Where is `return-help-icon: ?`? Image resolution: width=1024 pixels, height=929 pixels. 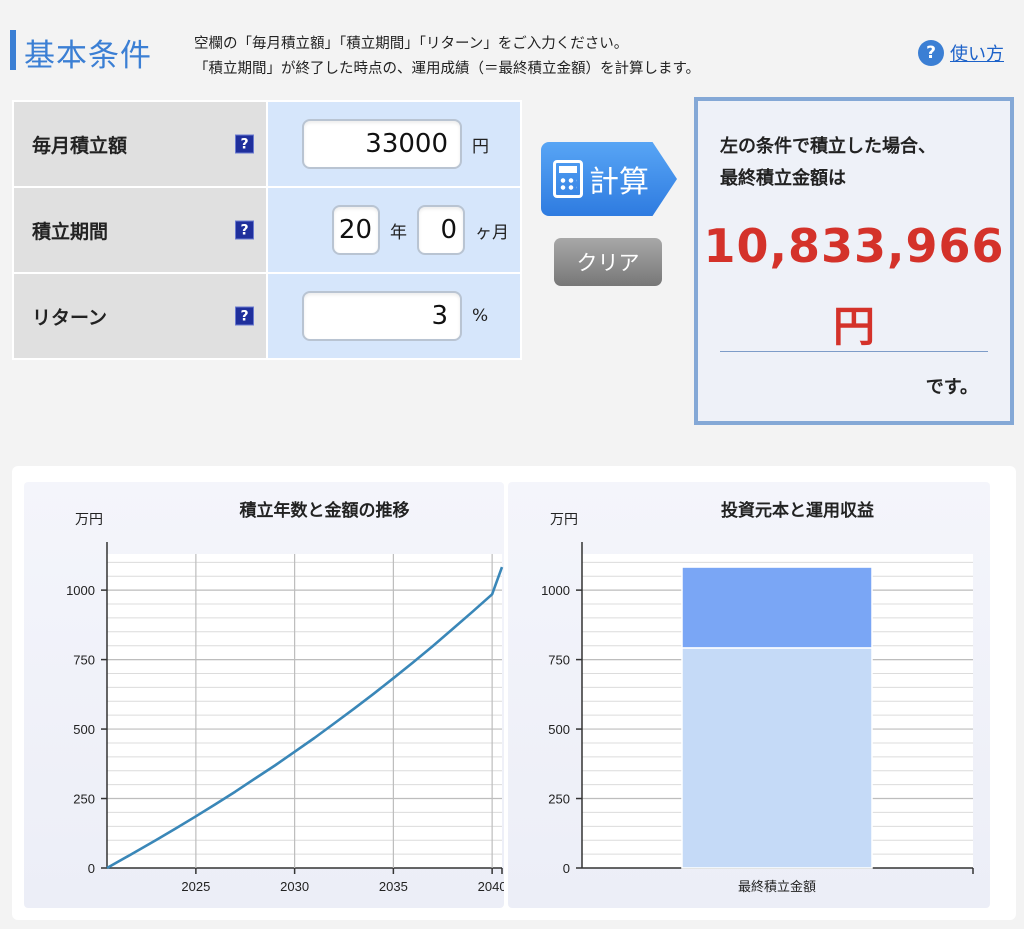 return-help-icon: ? is located at coordinates (244, 316).